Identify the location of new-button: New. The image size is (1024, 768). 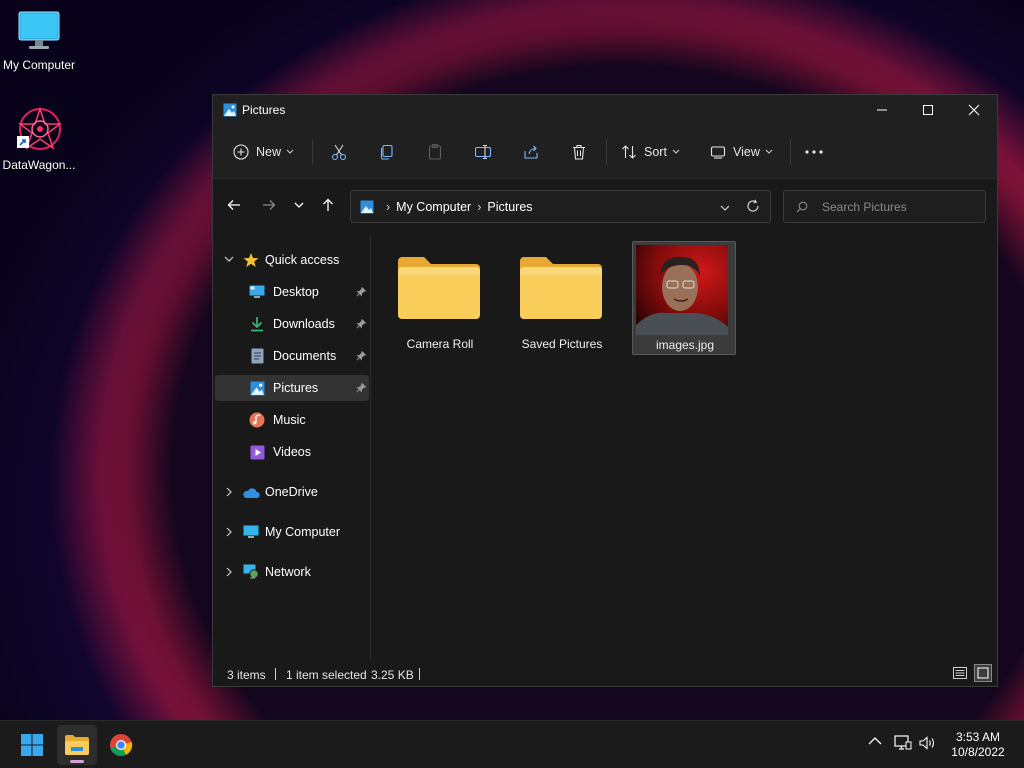
(263, 152).